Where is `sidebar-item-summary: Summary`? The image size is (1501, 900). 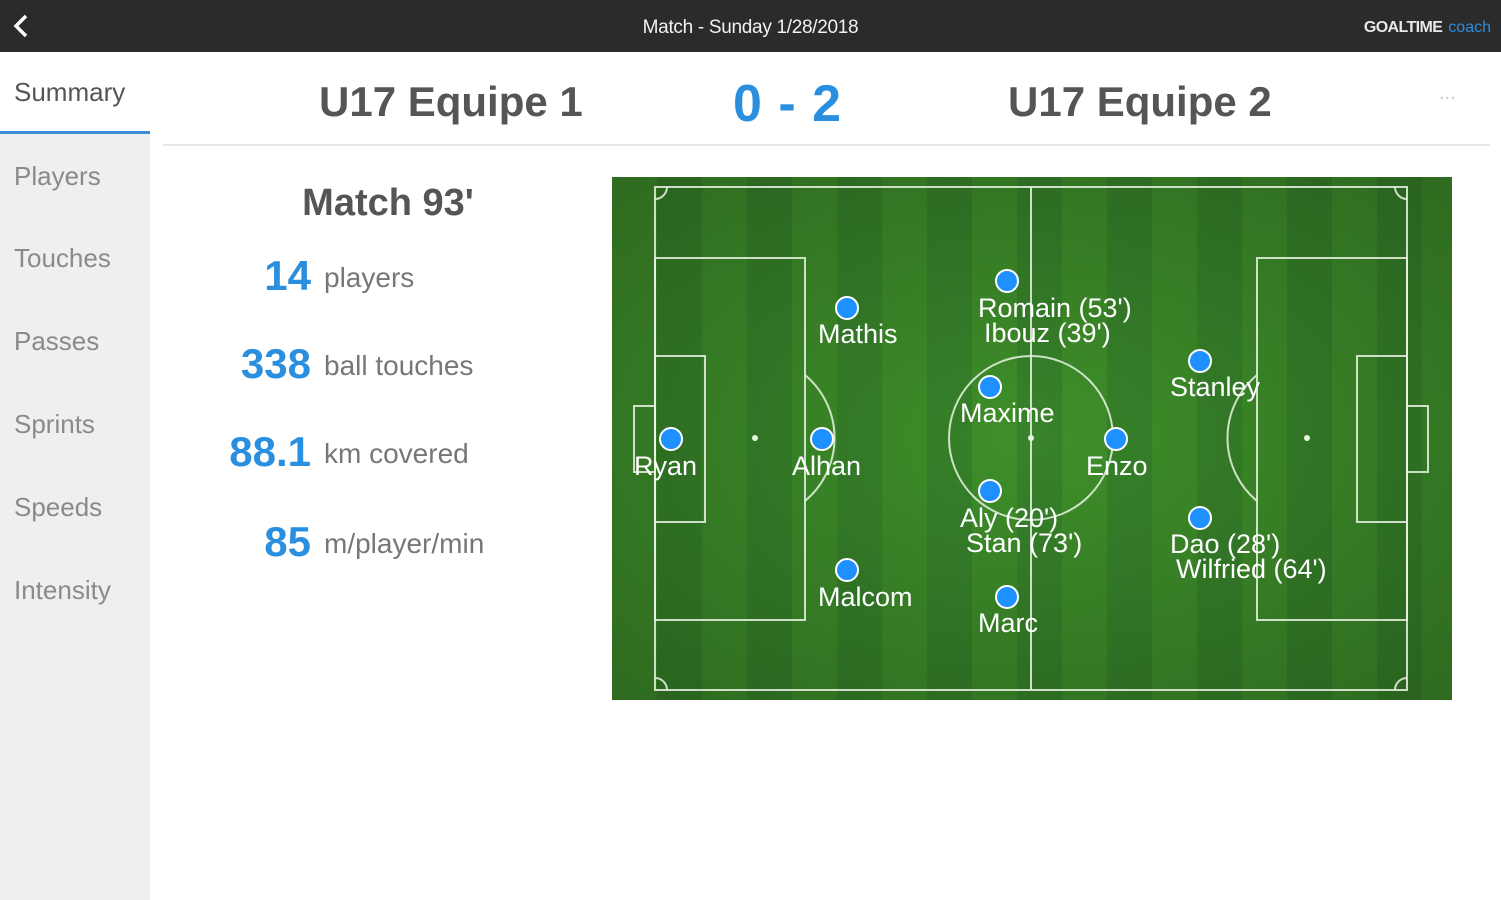 sidebar-item-summary: Summary is located at coordinates (75, 93).